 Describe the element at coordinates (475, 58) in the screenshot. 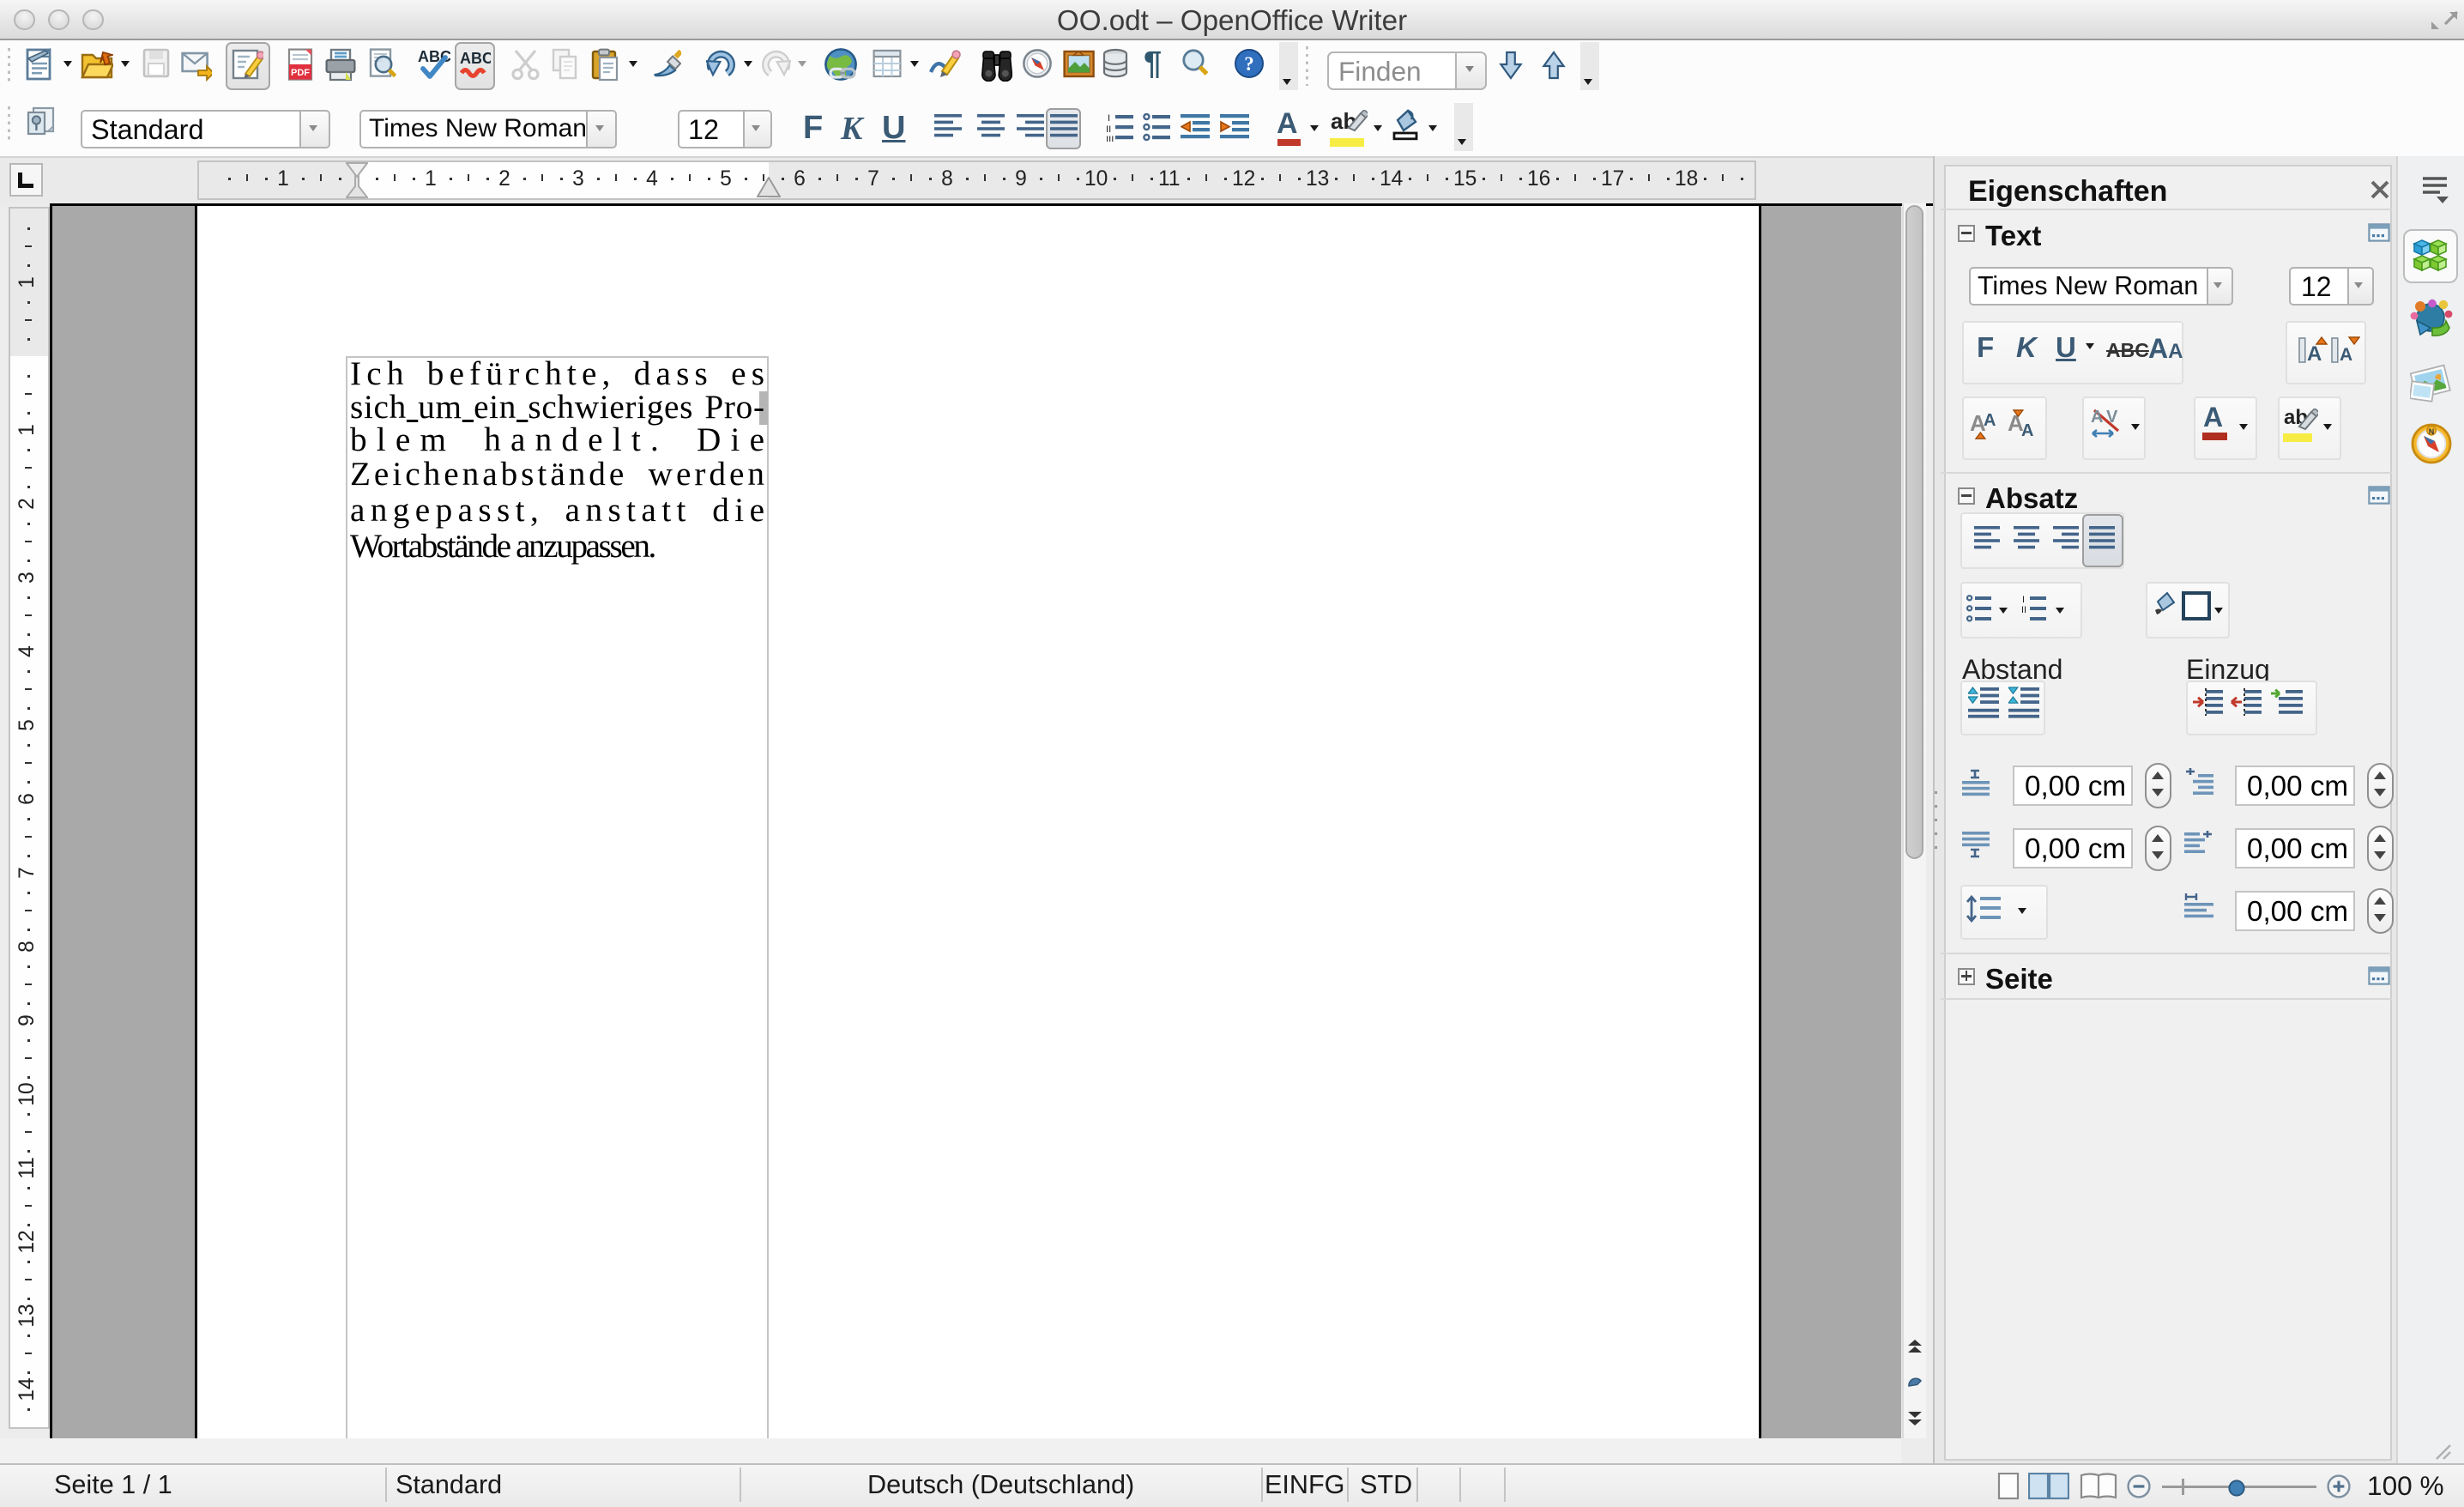

I see `svg-text: ABC` at that location.